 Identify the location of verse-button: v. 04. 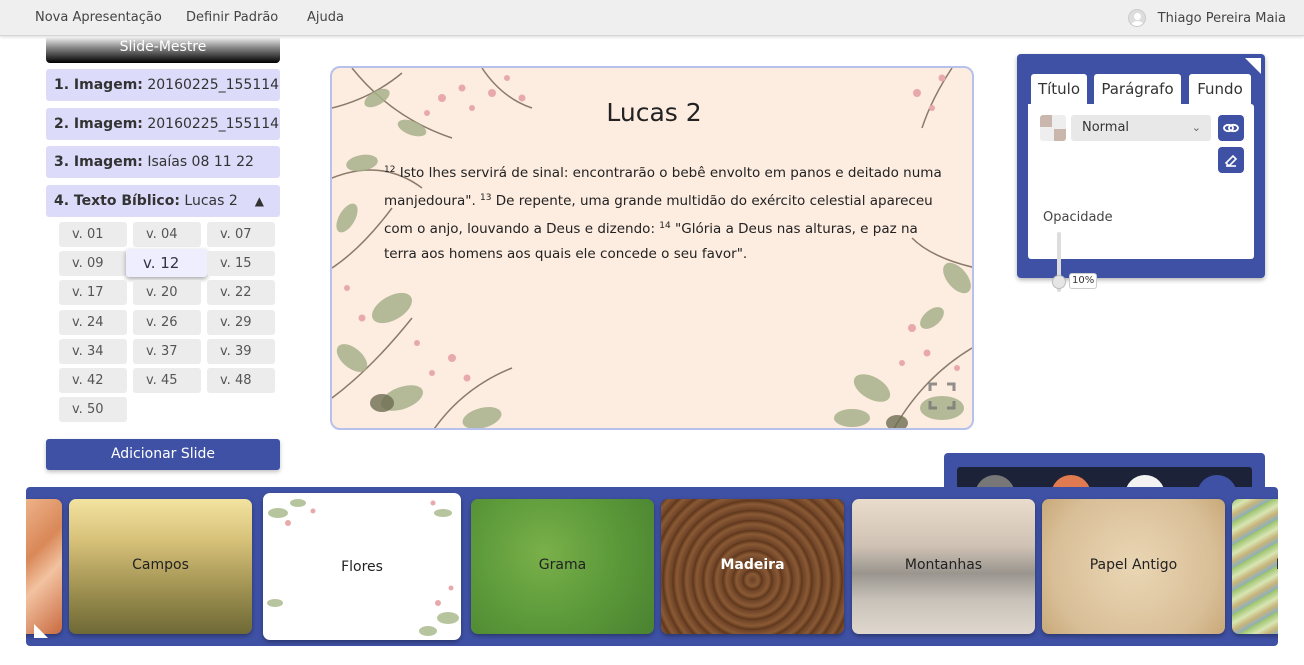
(167, 234).